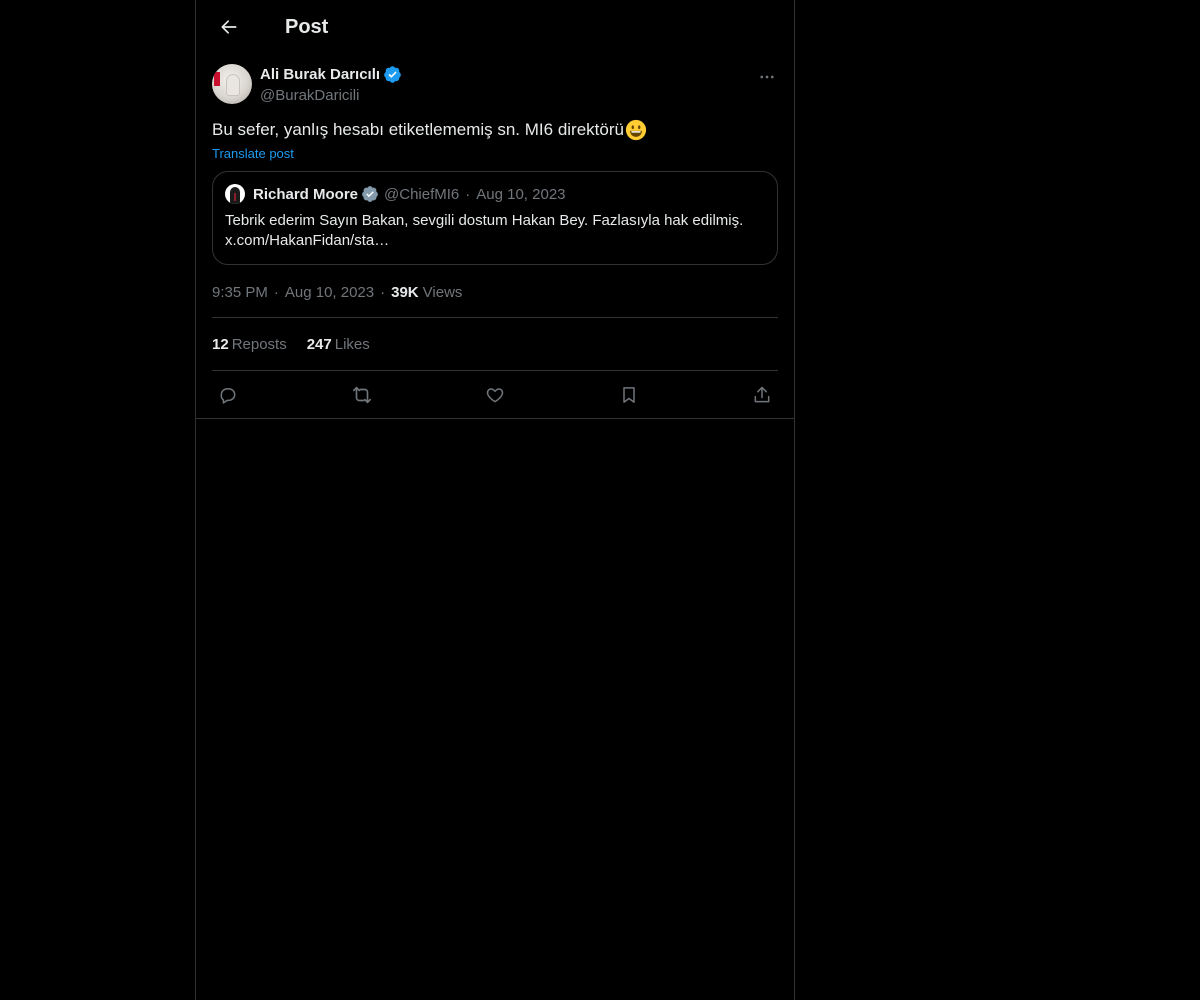  I want to click on reply-button, so click(228, 395).